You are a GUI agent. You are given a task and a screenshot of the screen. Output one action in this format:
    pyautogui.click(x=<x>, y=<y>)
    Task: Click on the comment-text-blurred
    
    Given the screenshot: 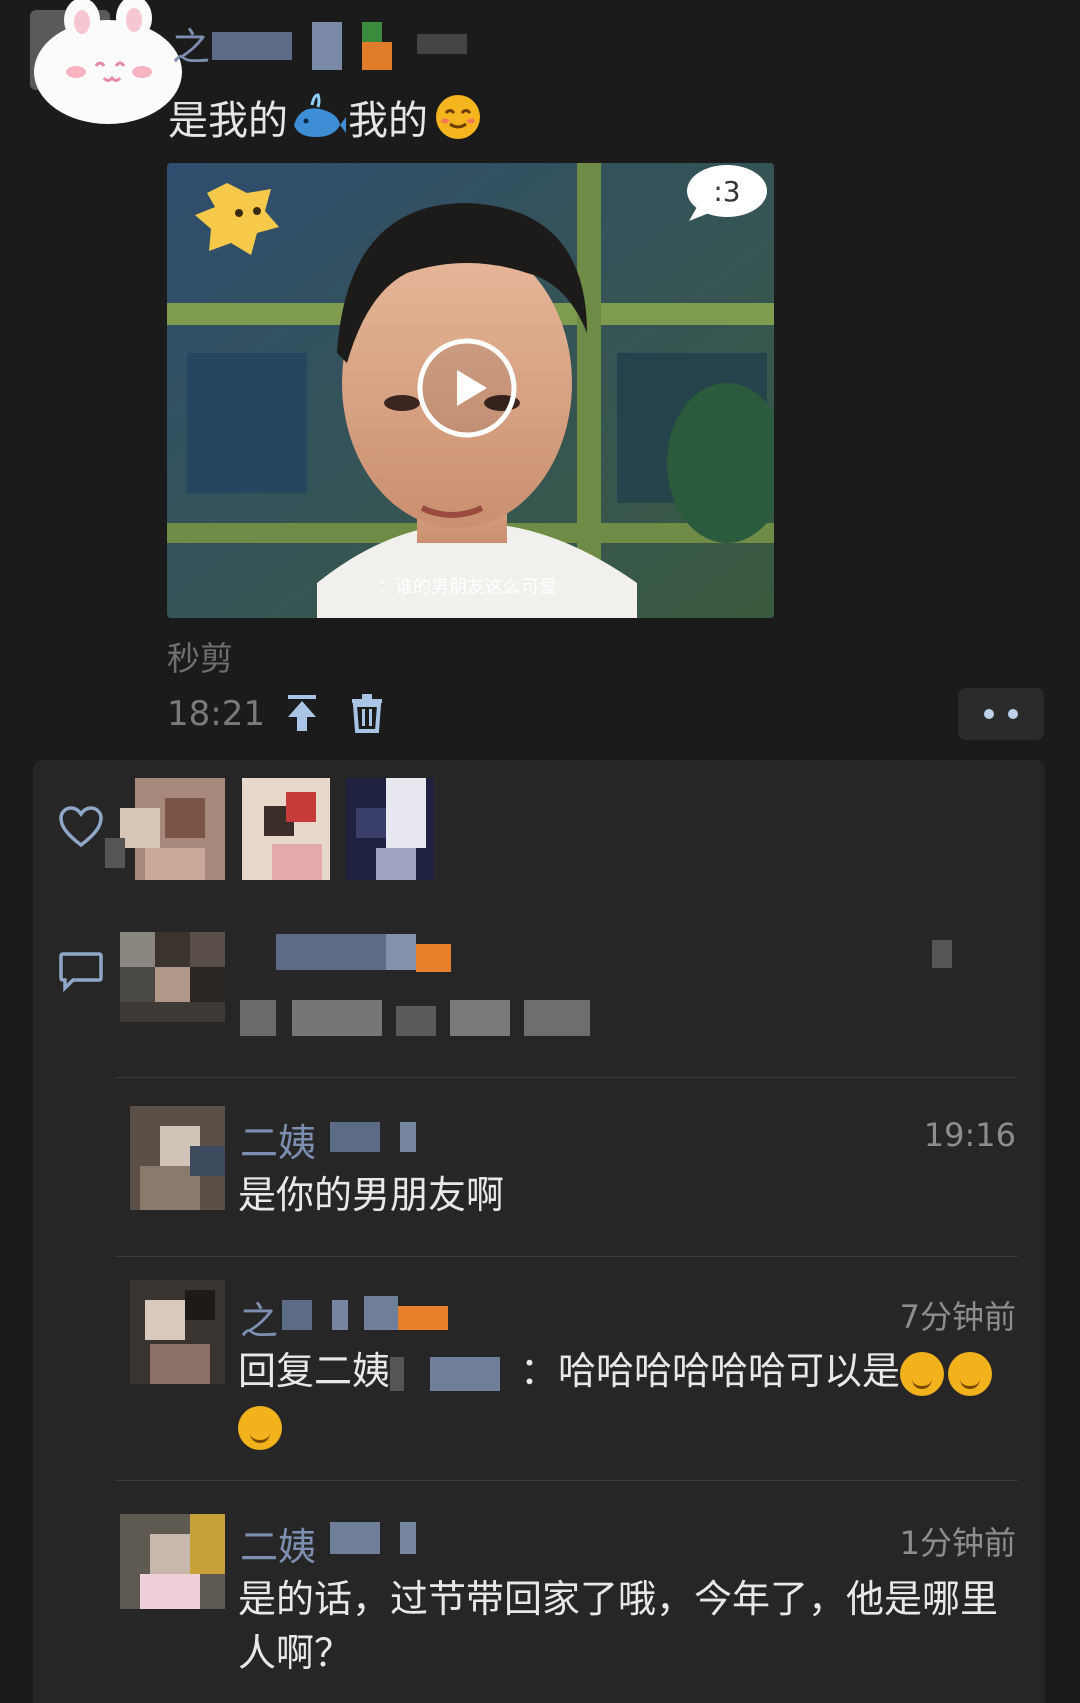 What is the action you would take?
    pyautogui.click(x=415, y=1018)
    